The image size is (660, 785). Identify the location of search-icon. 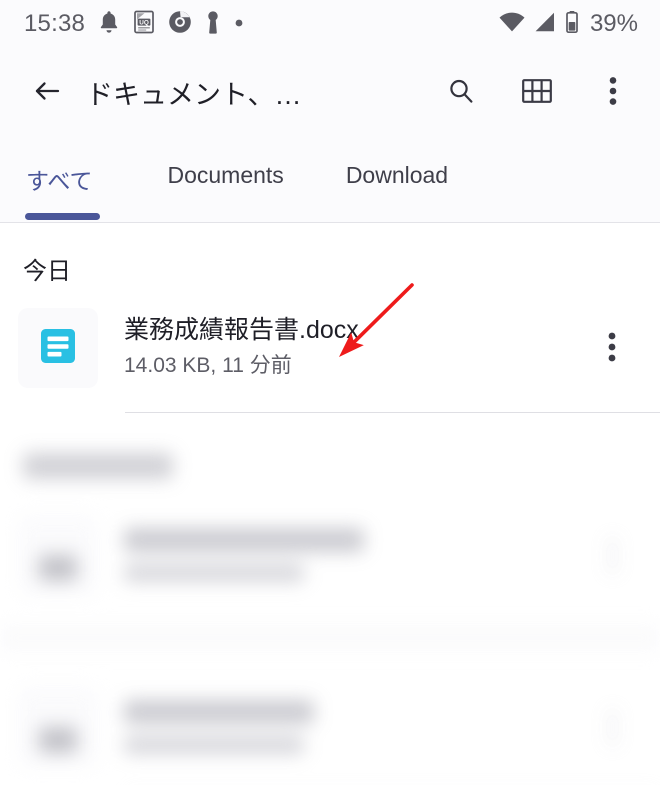
(461, 92).